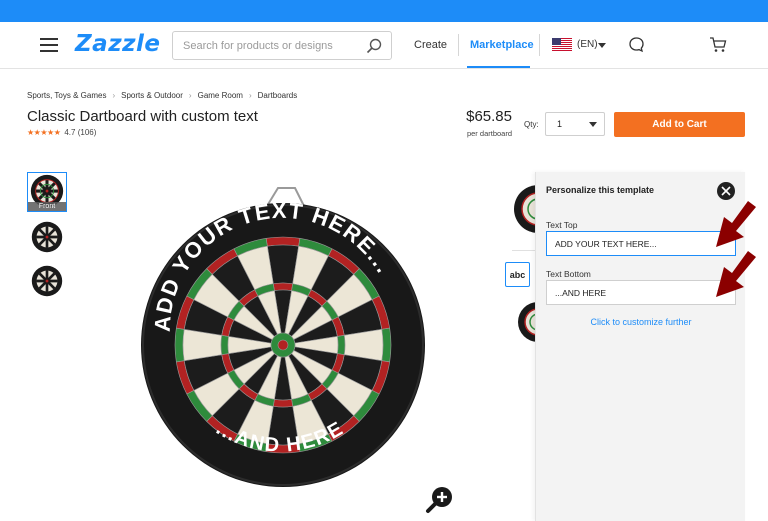 This screenshot has height=521, width=768. Describe the element at coordinates (641, 243) in the screenshot. I see `text-top-field` at that location.